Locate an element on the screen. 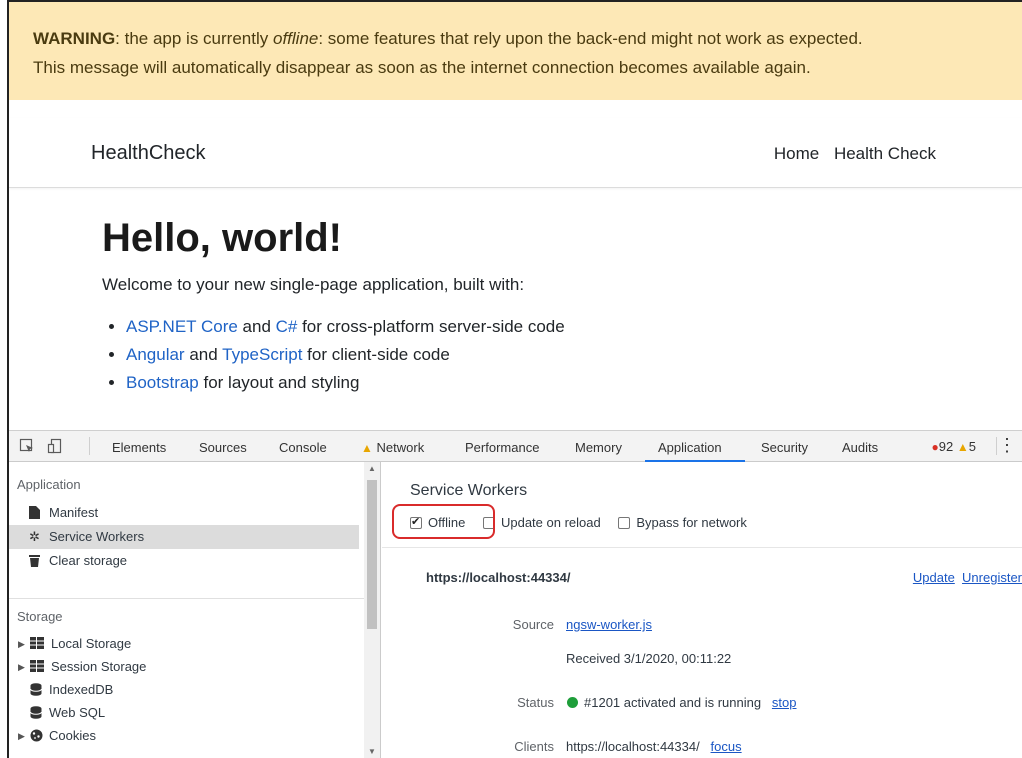  source-value: ngsw-worker.js is located at coordinates (609, 624).